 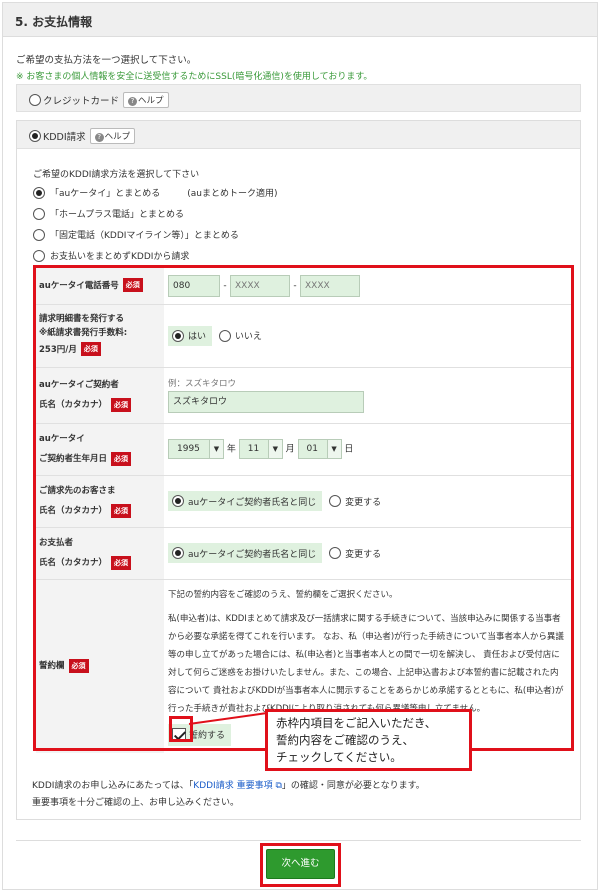 I want to click on kddi-option-header: KDDI請求 ? ヘルプ, so click(x=298, y=135).